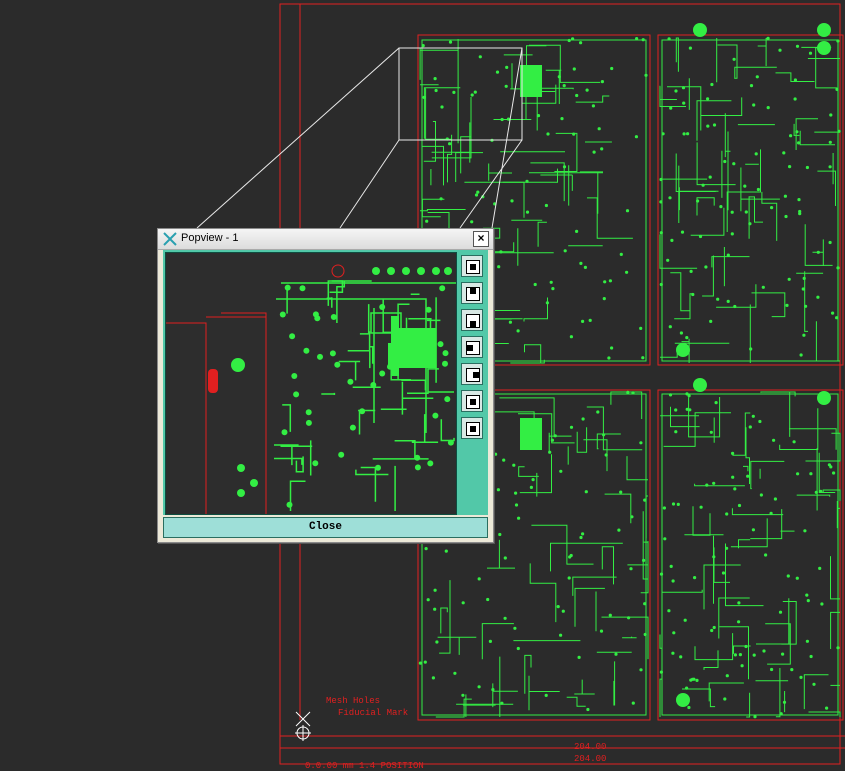 The image size is (845, 771). Describe the element at coordinates (353, 701) in the screenshot. I see `board-note-mesh: Mesh Holes` at that location.